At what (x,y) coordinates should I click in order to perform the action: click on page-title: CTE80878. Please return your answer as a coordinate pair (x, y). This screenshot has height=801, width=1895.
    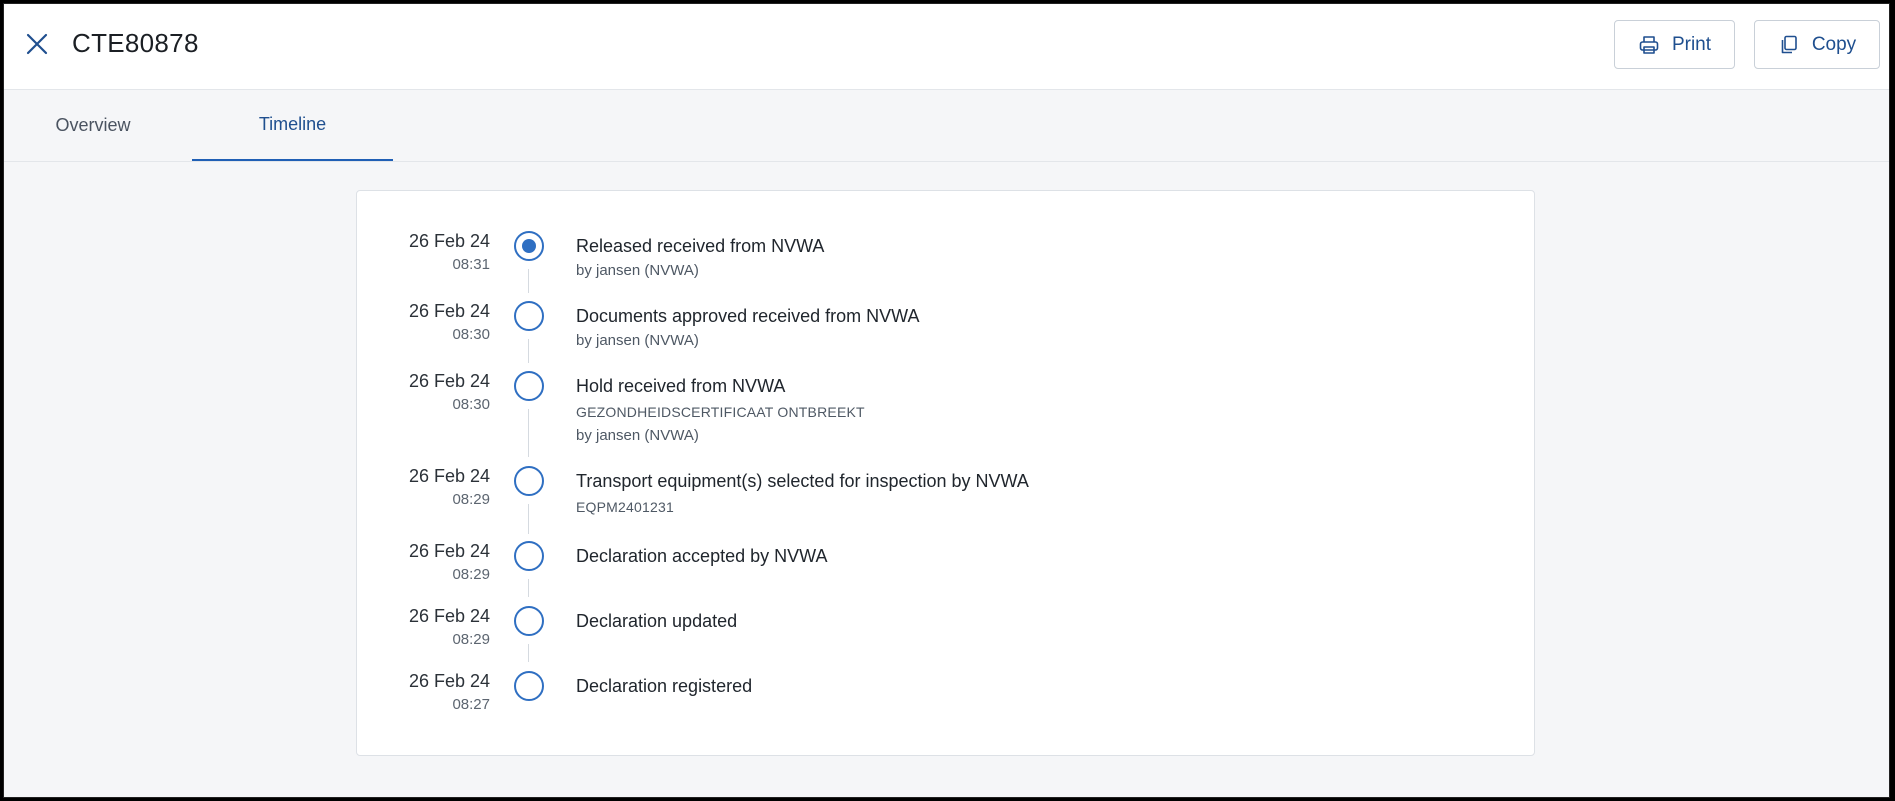
    Looking at the image, I should click on (135, 43).